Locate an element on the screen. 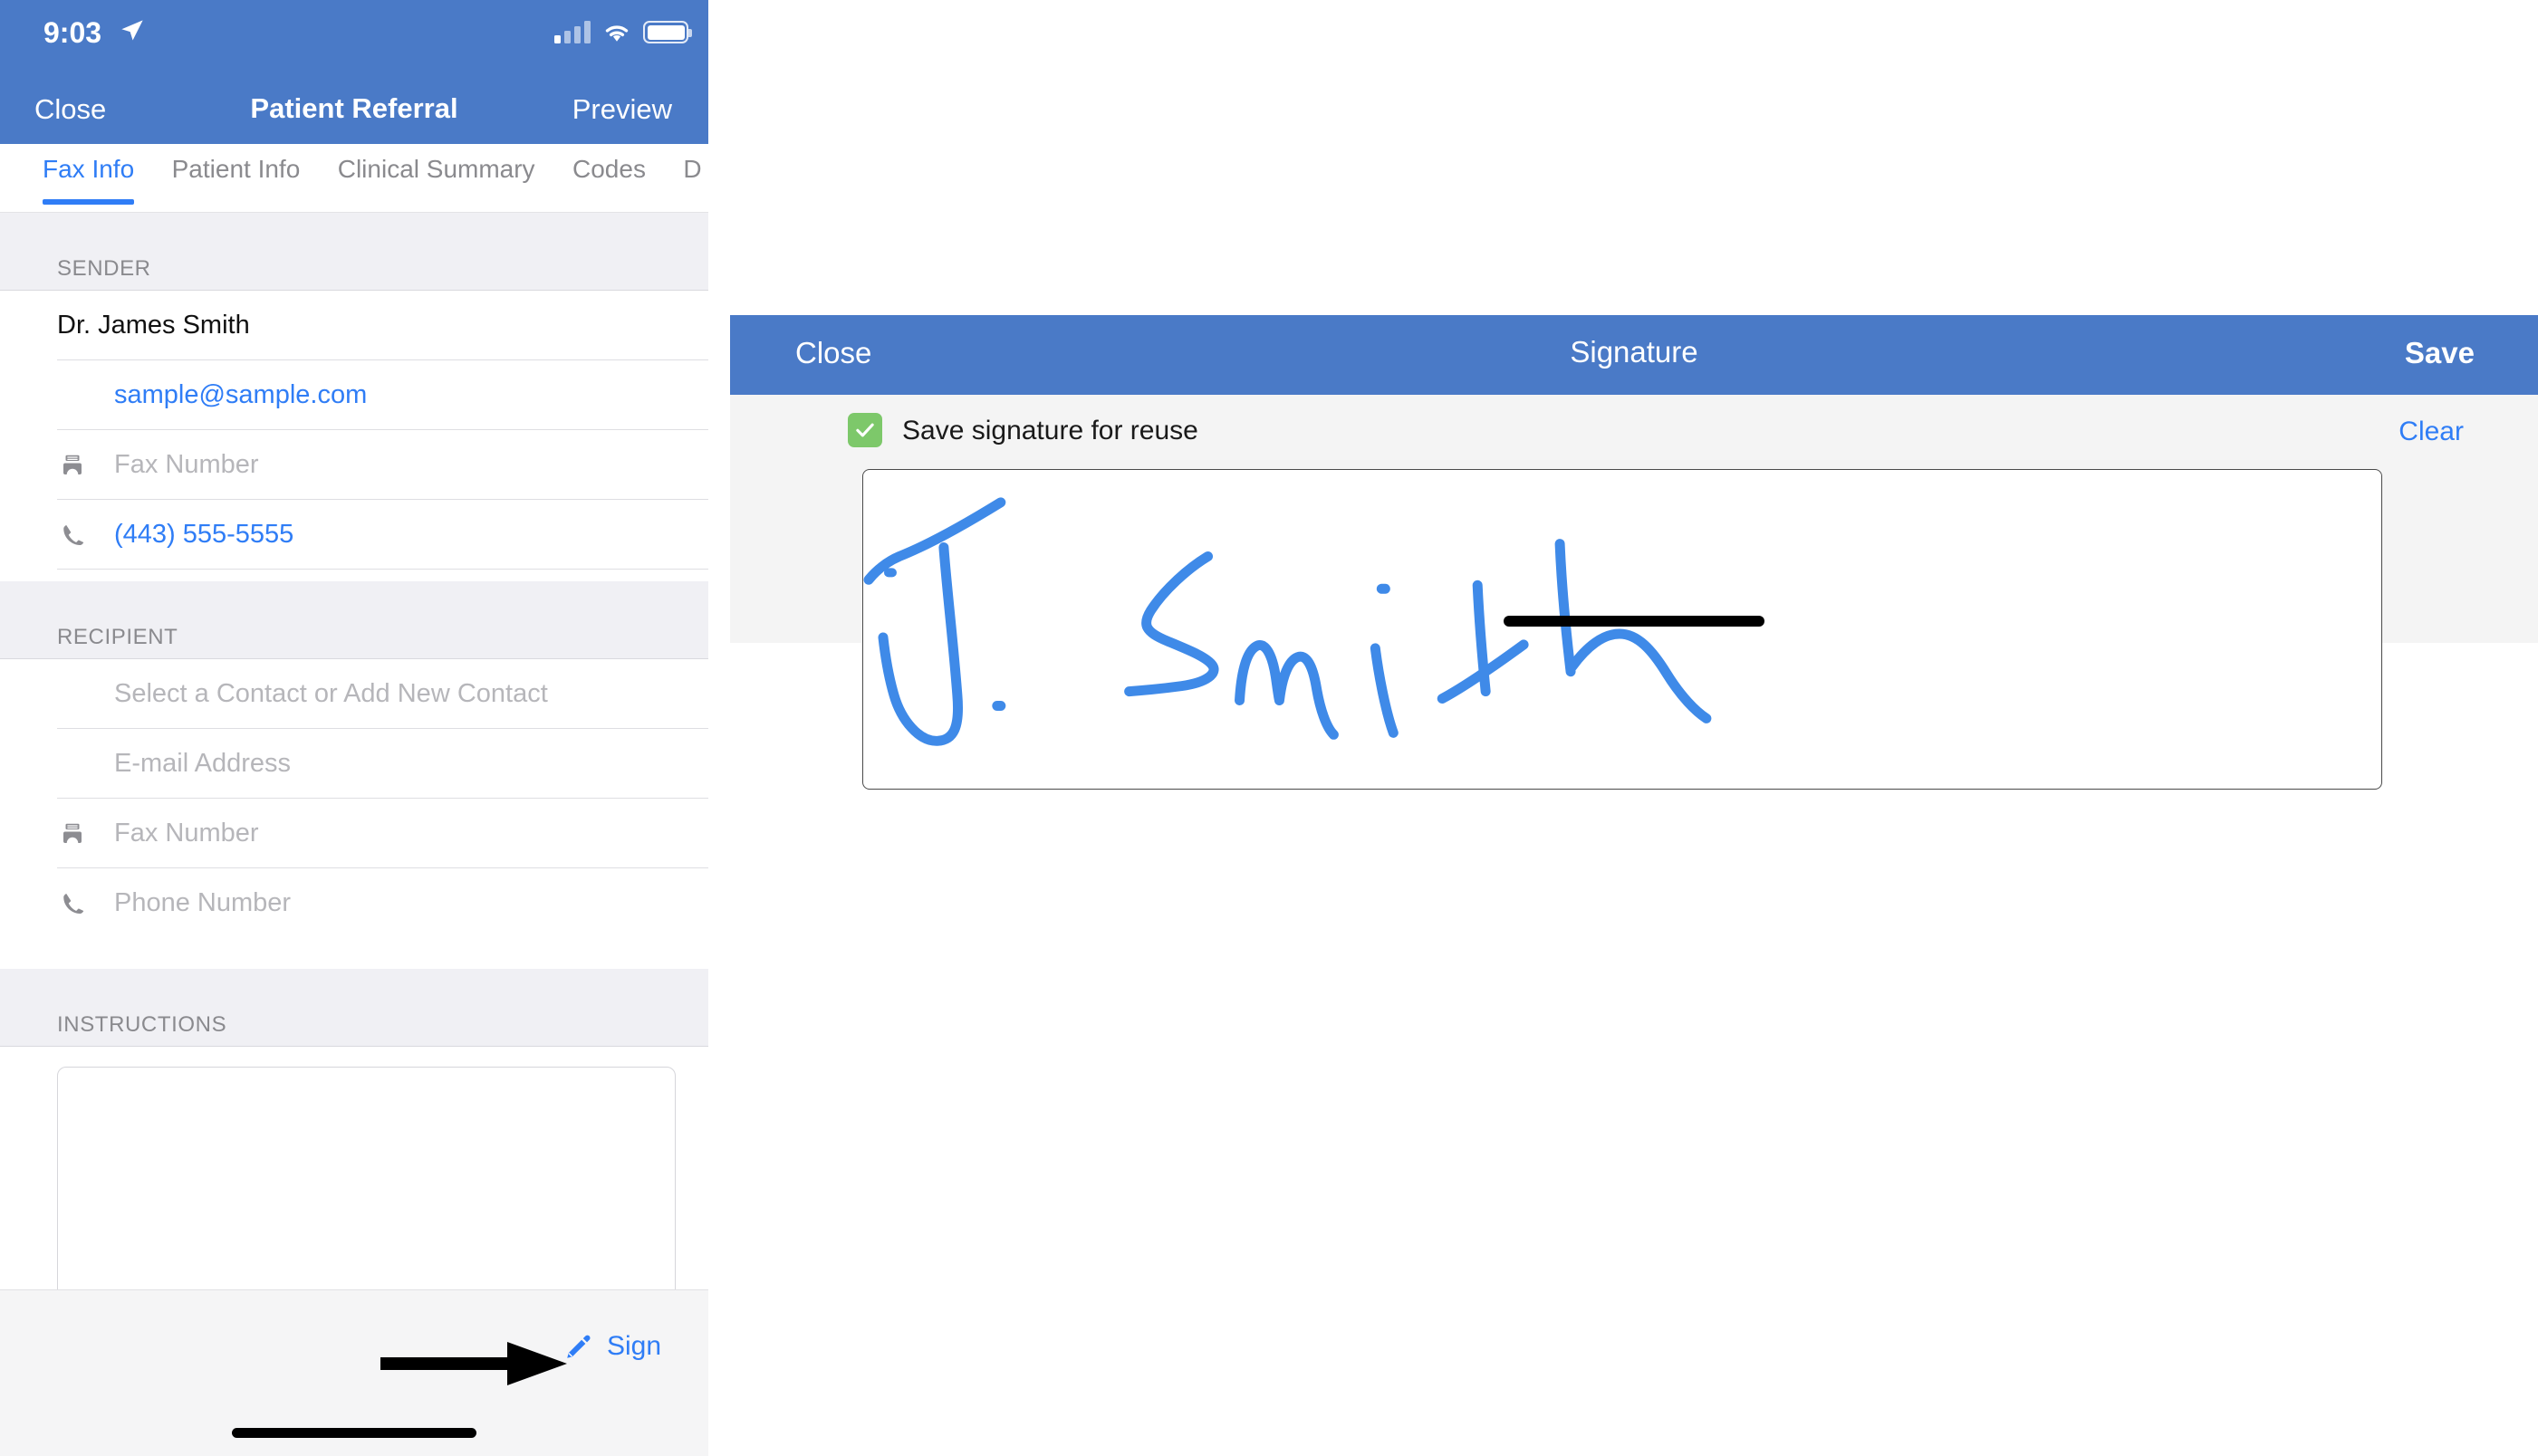 The image size is (2538, 1456). signature-canvas is located at coordinates (1622, 629).